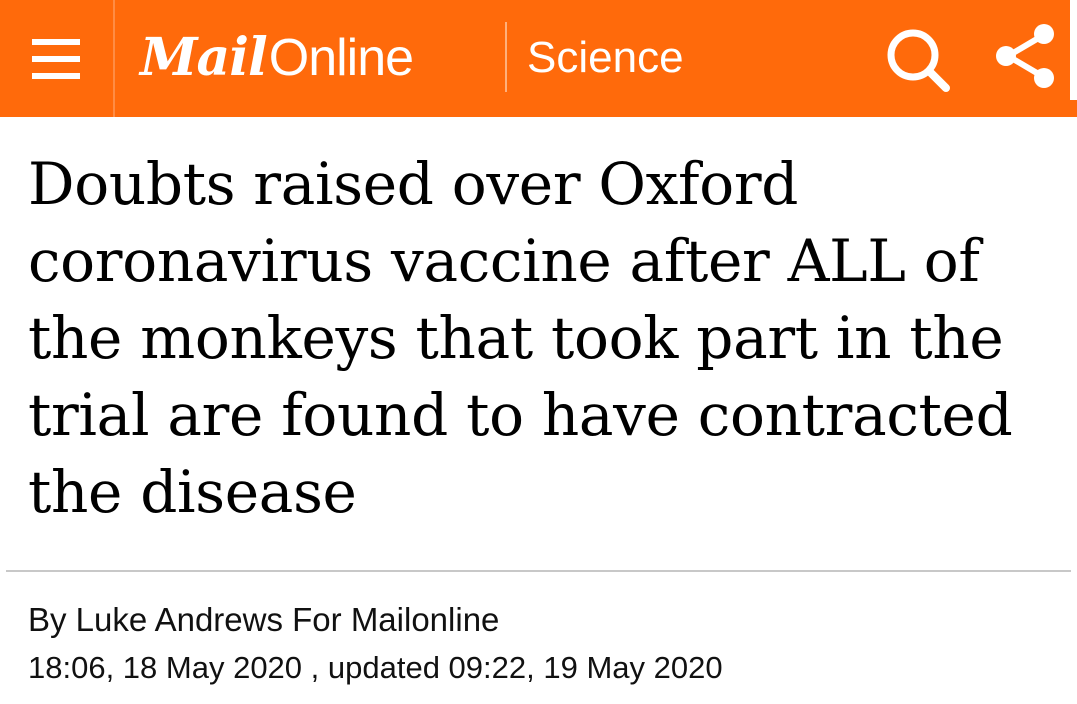  I want to click on mailonline-logo: Mail Online, so click(277, 58).